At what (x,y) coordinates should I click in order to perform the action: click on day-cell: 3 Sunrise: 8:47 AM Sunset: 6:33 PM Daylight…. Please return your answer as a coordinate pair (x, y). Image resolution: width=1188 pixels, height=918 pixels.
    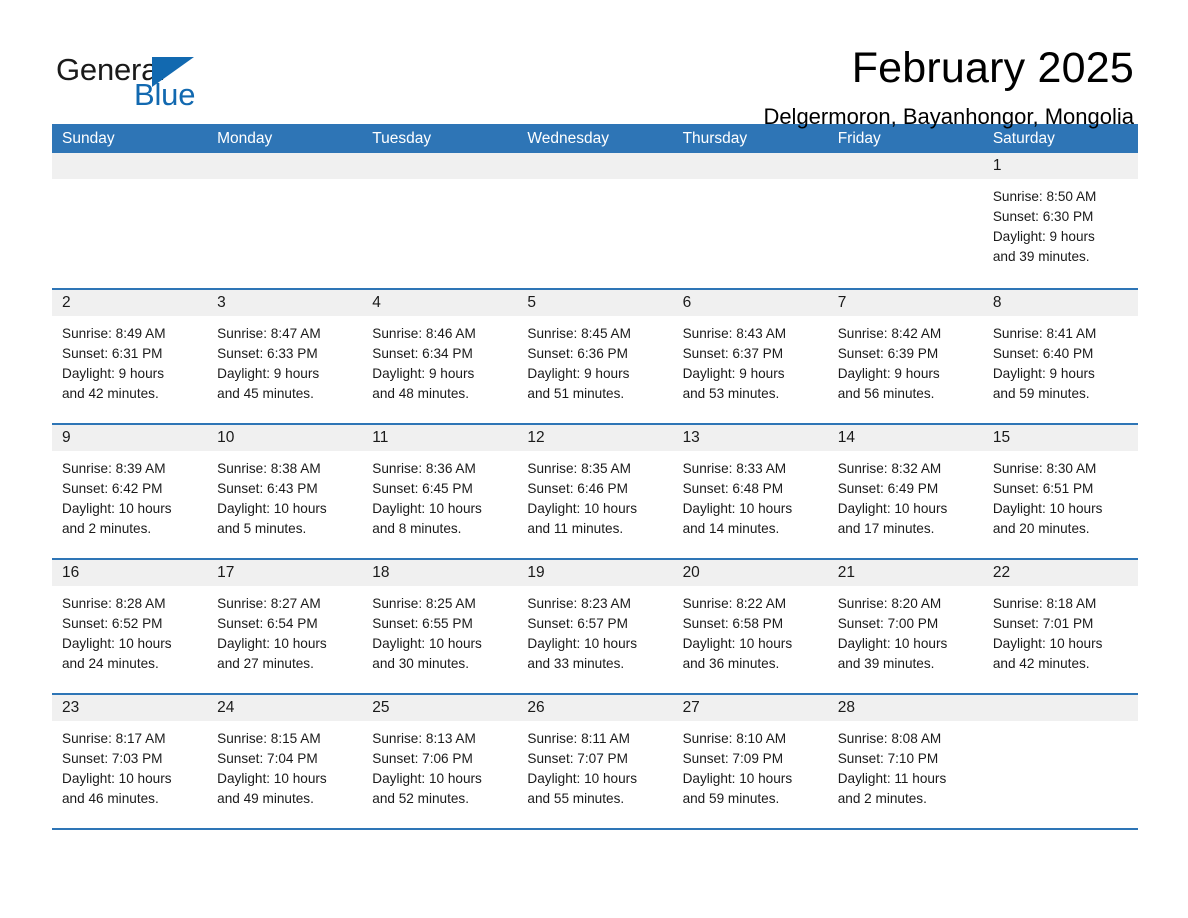
    Looking at the image, I should click on (285, 356).